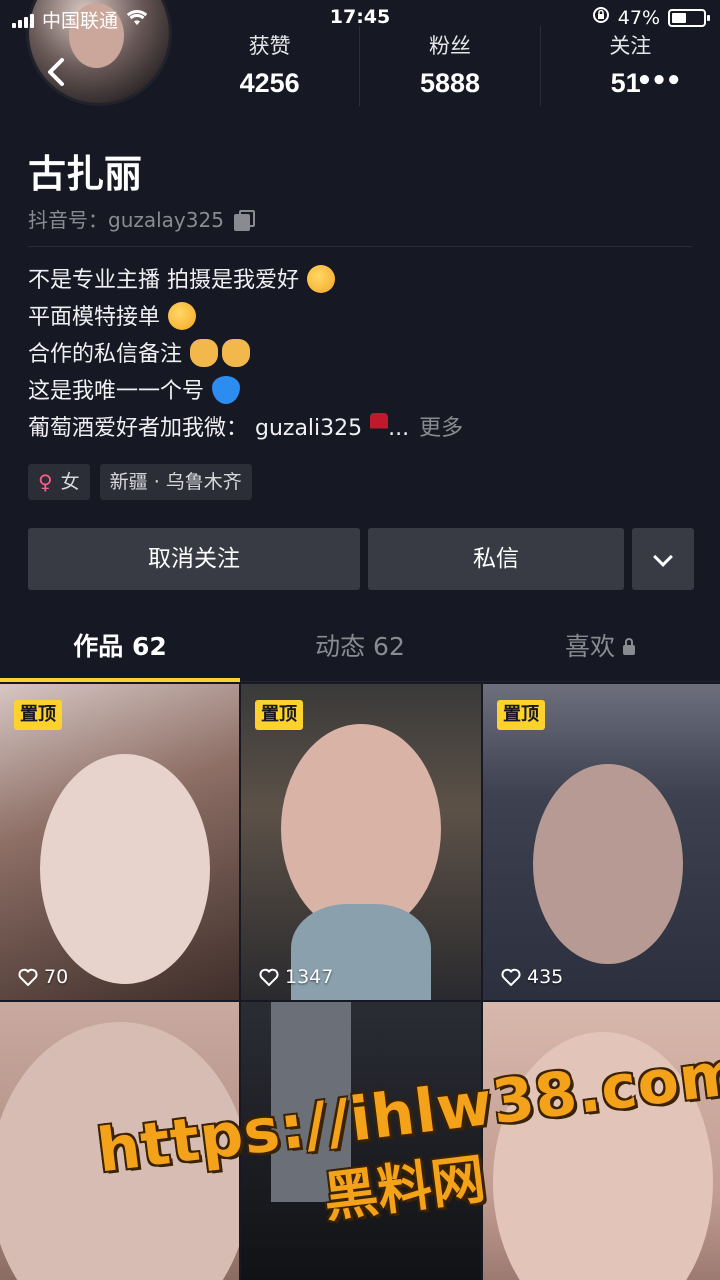  What do you see at coordinates (85, 174) in the screenshot?
I see `profile-name: 古扎丽` at bounding box center [85, 174].